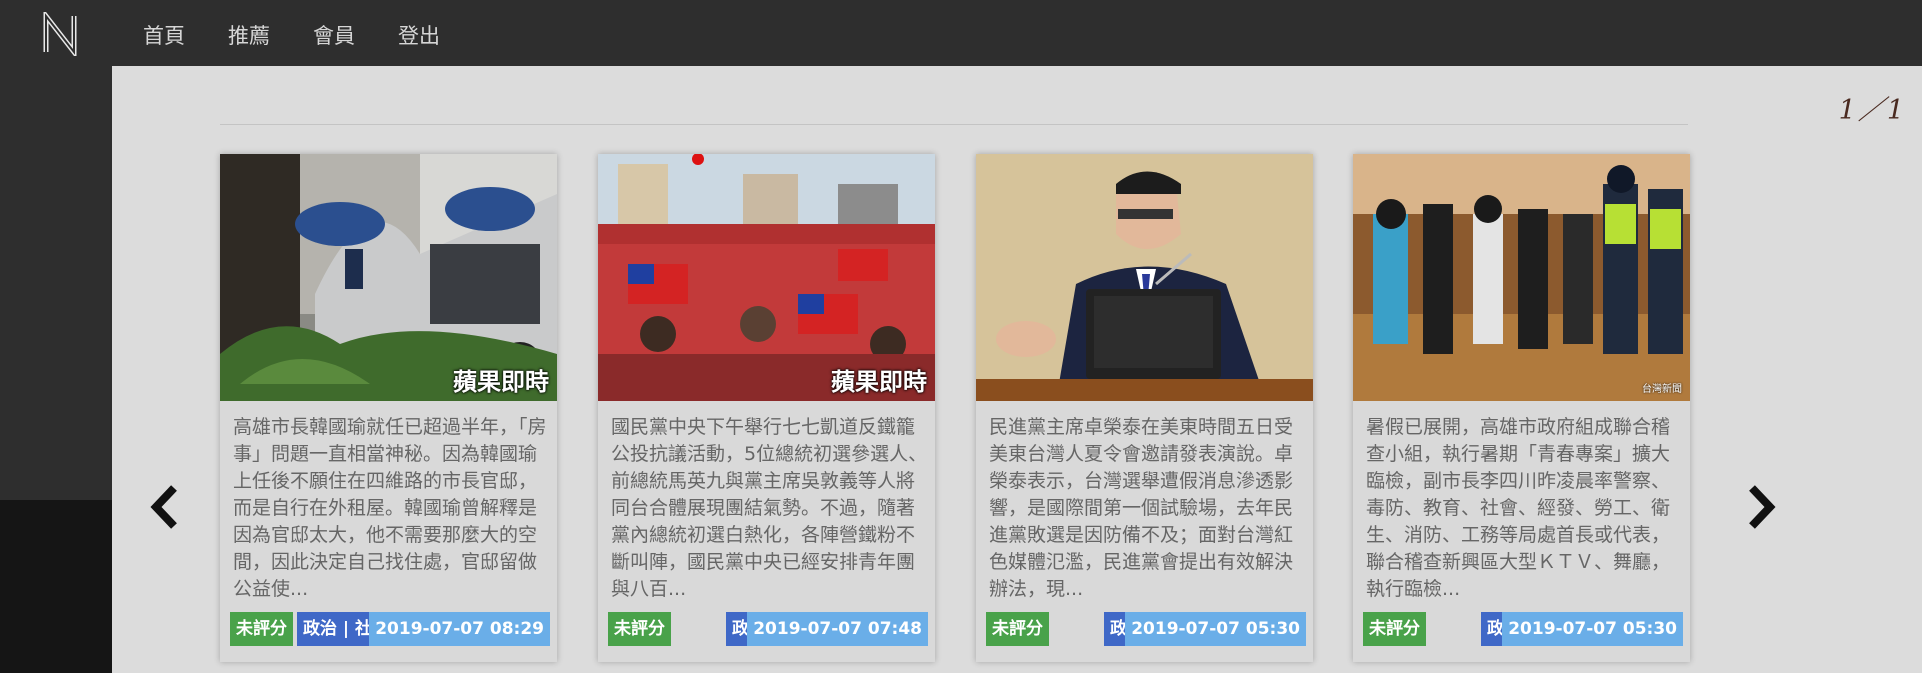  I want to click on page-indicator: 1／1, so click(1872, 110).